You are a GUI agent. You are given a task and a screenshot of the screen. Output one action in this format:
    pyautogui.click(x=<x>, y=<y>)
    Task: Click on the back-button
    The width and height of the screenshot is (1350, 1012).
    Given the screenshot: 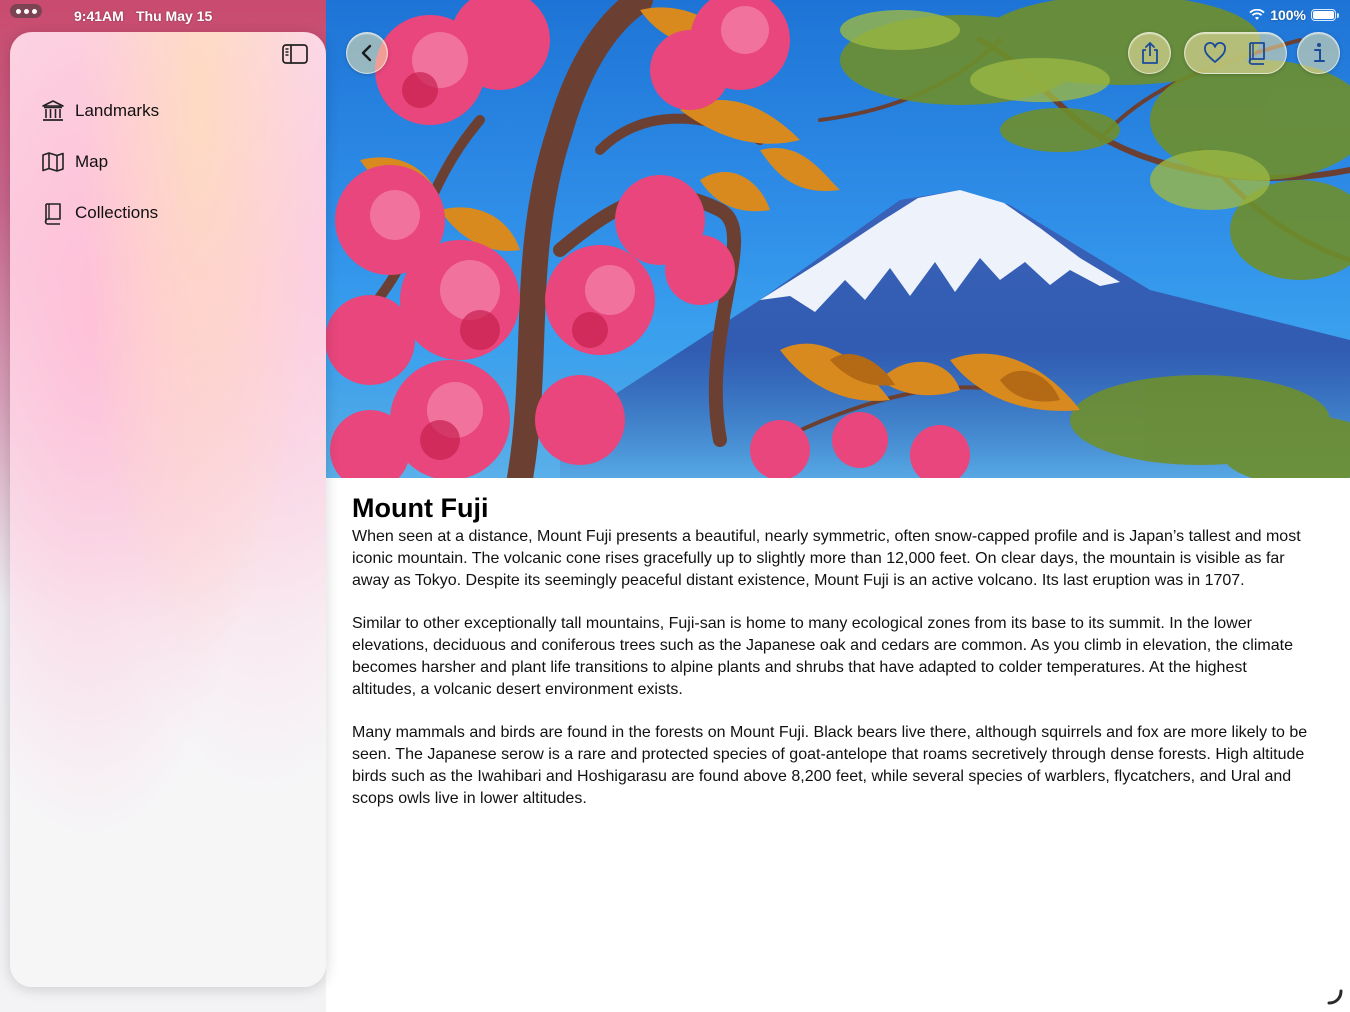 What is the action you would take?
    pyautogui.click(x=367, y=53)
    